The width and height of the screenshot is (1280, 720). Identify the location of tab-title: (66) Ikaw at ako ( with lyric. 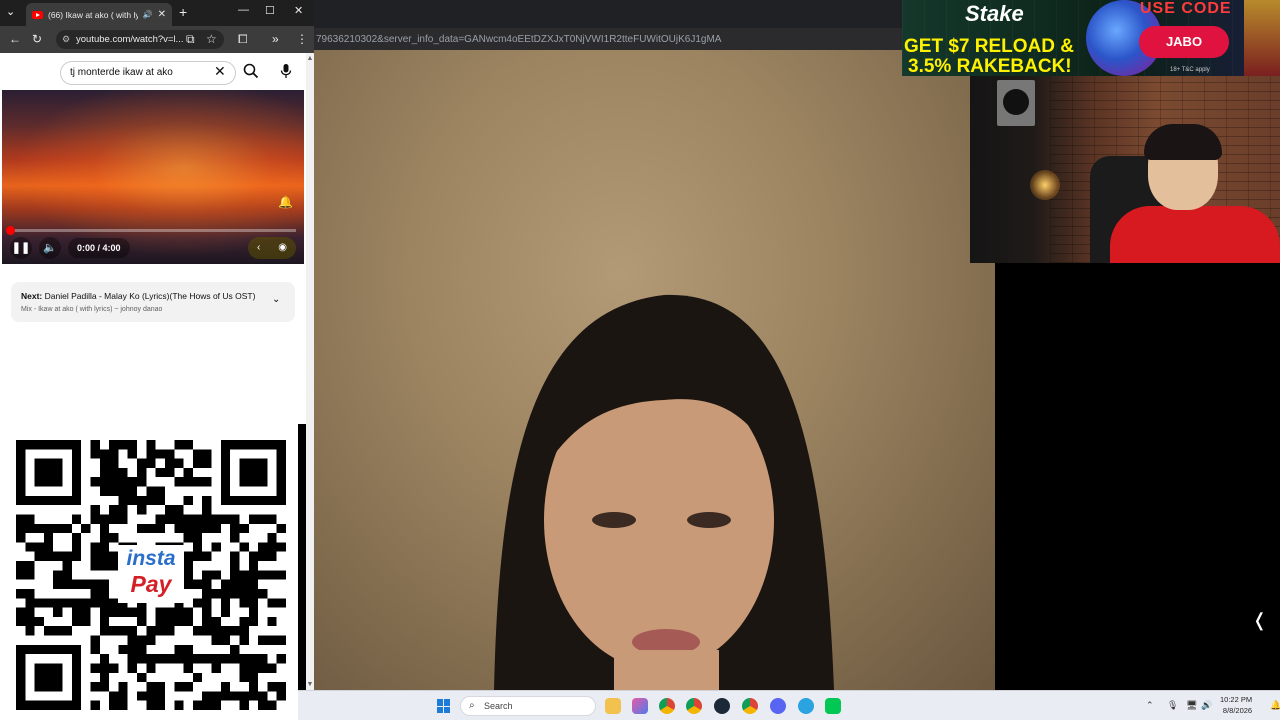
(93, 14).